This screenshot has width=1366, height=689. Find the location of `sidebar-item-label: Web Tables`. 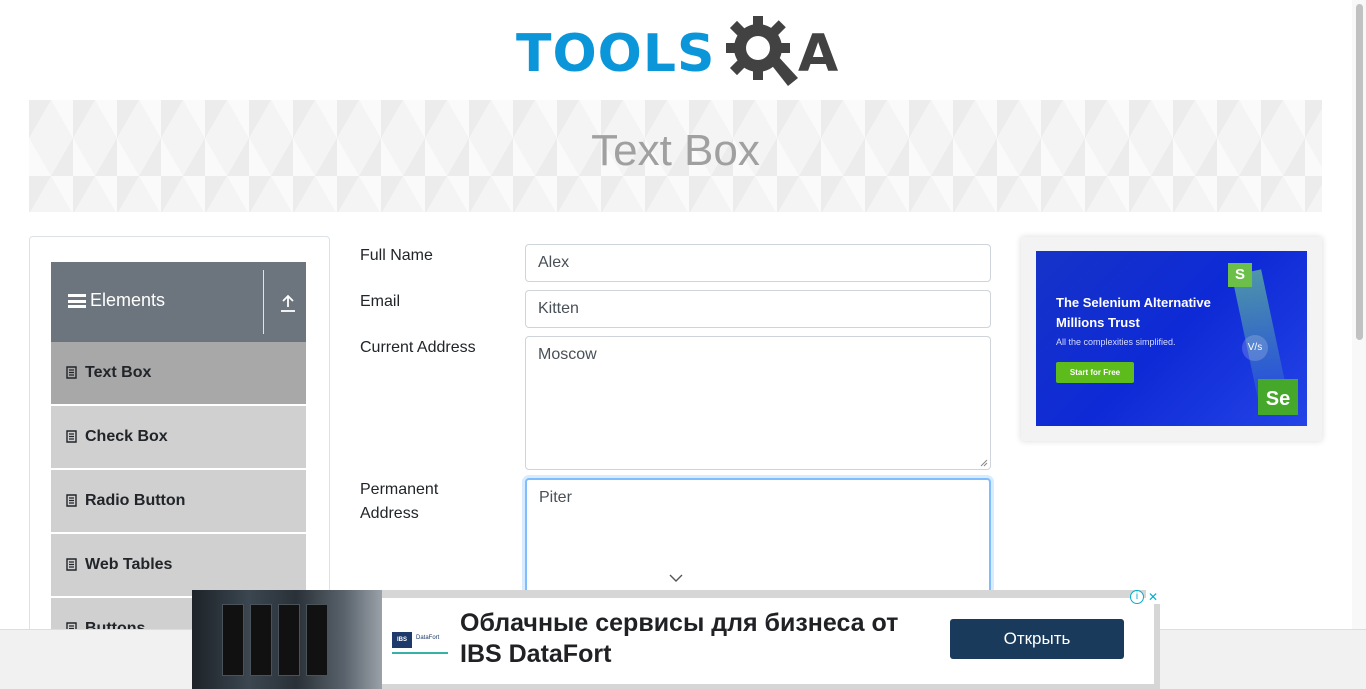

sidebar-item-label: Web Tables is located at coordinates (129, 564).